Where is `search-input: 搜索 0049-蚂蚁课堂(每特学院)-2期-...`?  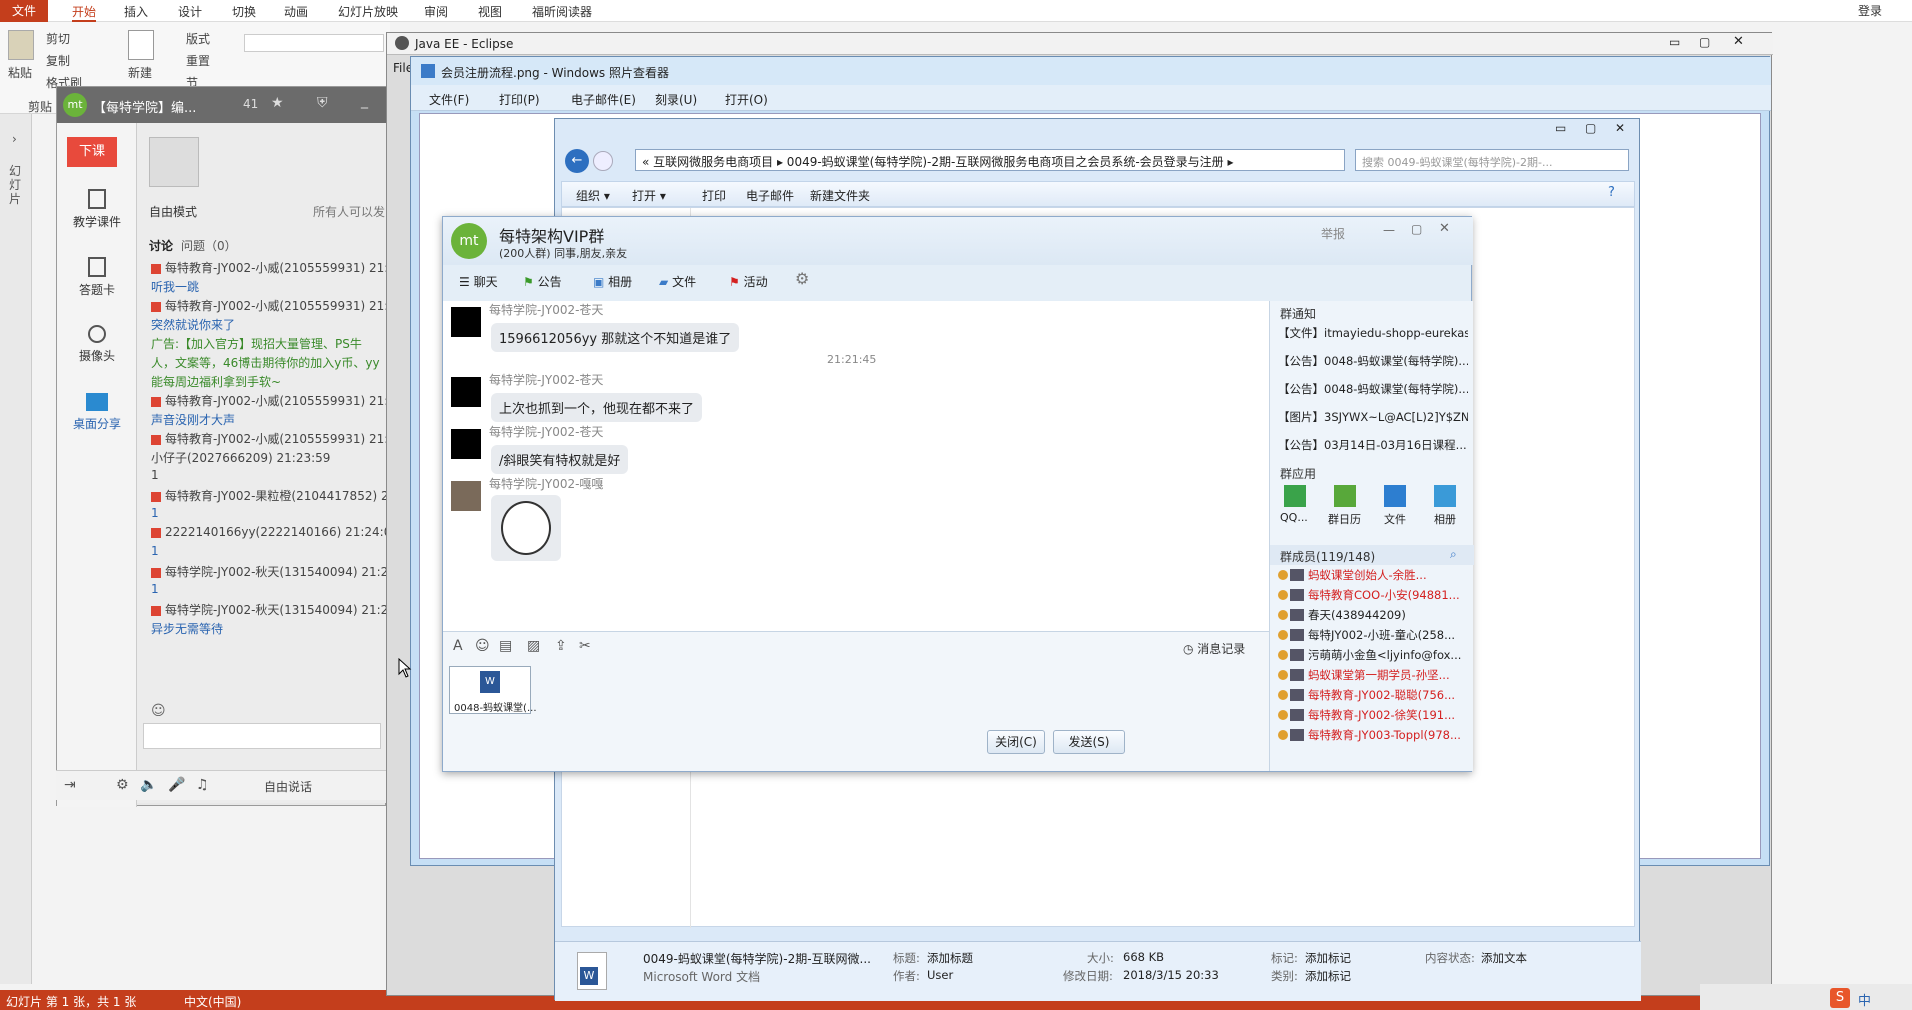
search-input: 搜索 0049-蚂蚁课堂(每特学院)-2期-... is located at coordinates (1492, 160).